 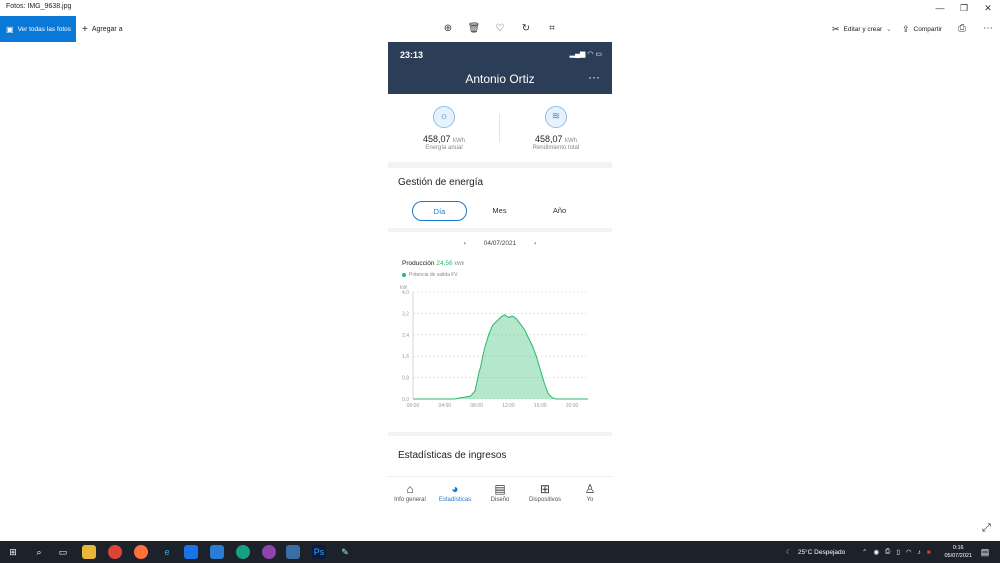 I want to click on add-to-button: + Agregar a, so click(x=102, y=29).